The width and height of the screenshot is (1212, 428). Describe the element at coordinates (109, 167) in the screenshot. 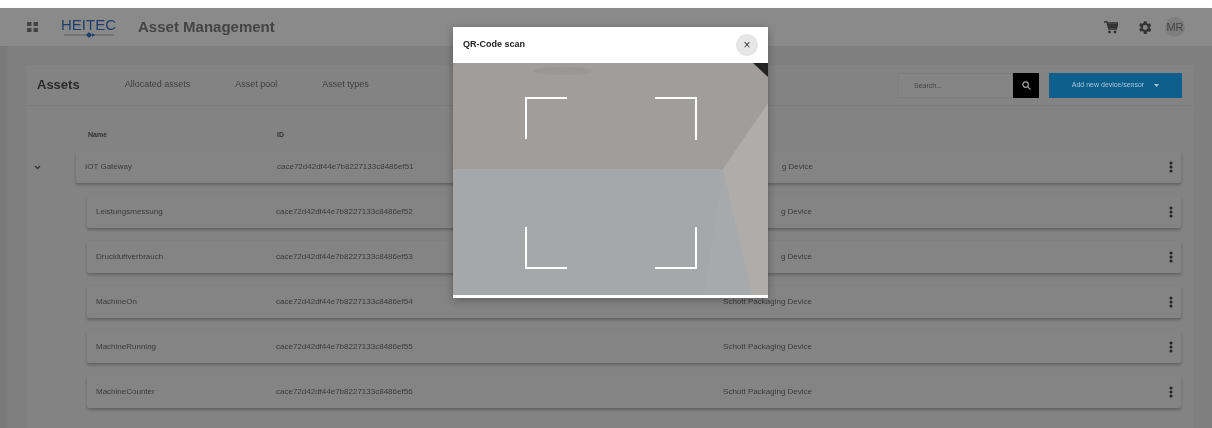

I see `asset-name: IOT Gateway` at that location.